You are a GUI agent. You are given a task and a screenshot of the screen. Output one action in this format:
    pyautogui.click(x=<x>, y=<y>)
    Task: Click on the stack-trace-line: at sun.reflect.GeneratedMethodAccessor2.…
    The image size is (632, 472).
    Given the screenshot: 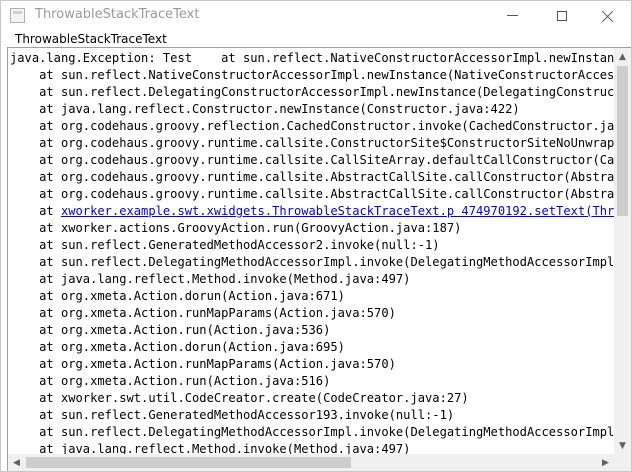 What is the action you would take?
    pyautogui.click(x=225, y=245)
    